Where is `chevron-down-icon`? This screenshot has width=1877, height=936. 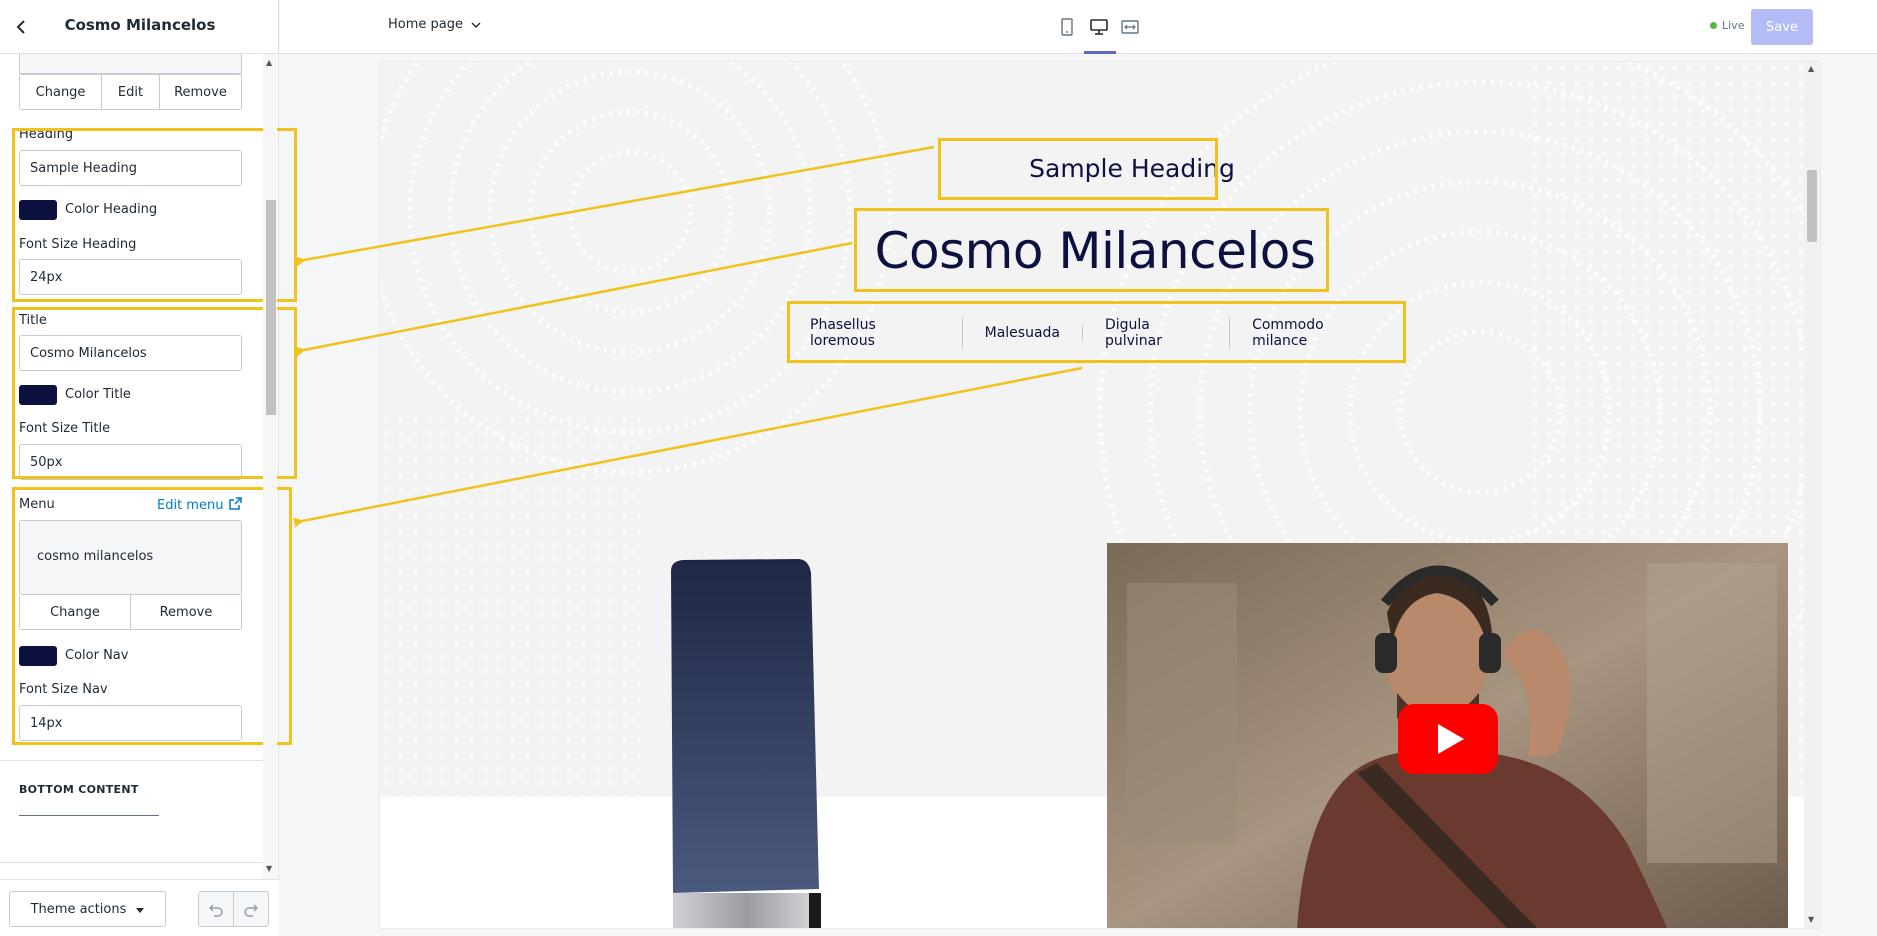 chevron-down-icon is located at coordinates (476, 24).